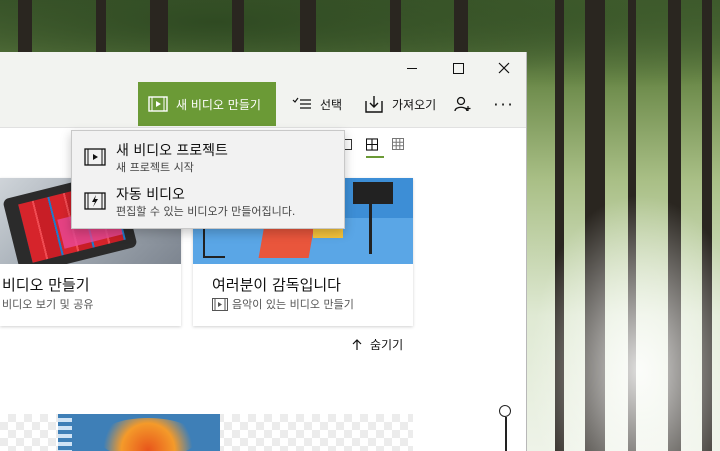 The image size is (720, 451). I want to click on minimize-button, so click(412, 68).